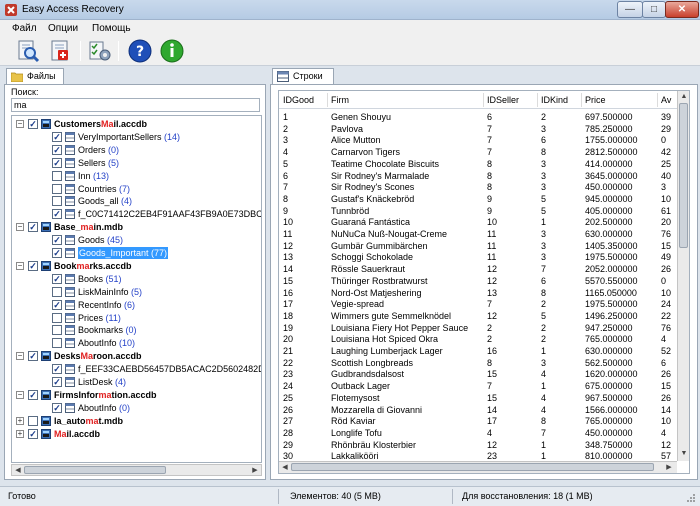 This screenshot has height=506, width=700. I want to click on column-header: IDKind, so click(554, 100).